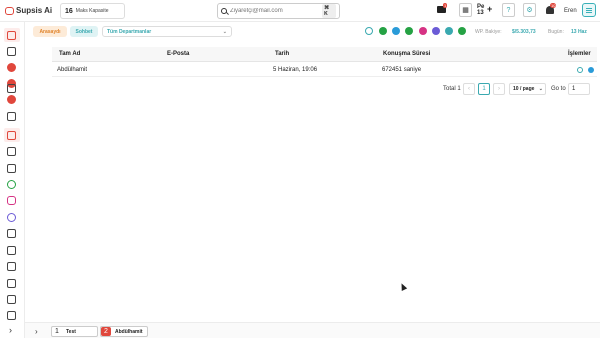  Describe the element at coordinates (580, 70) in the screenshot. I see `view-icon` at that location.